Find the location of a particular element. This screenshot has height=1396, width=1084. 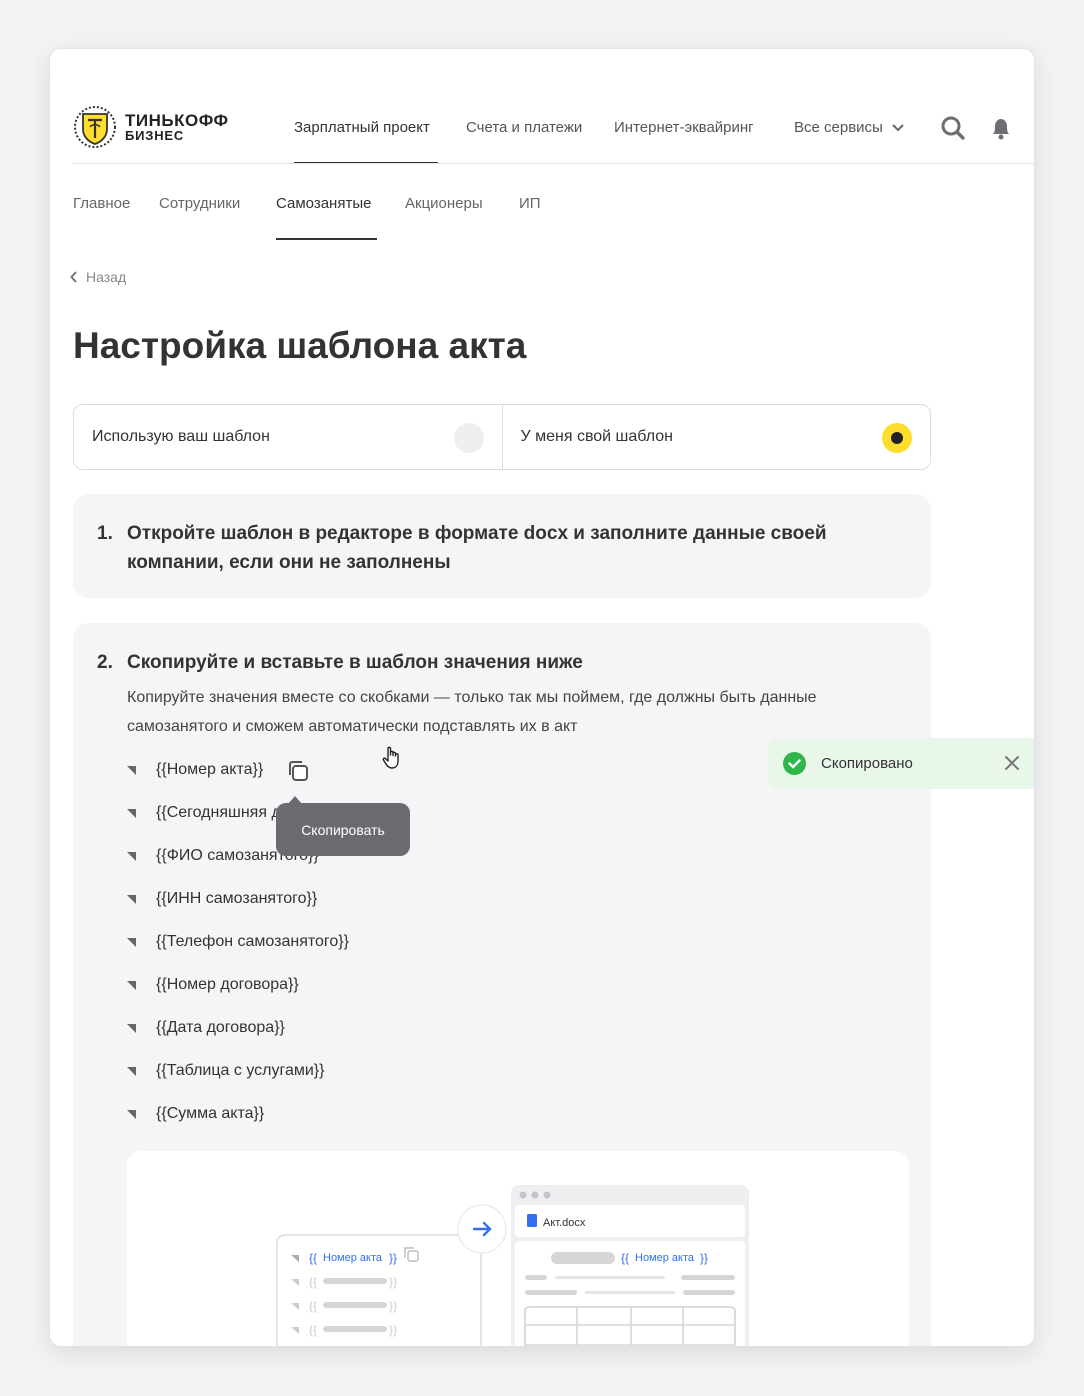

subnav-item-main: Главное is located at coordinates (101, 203).